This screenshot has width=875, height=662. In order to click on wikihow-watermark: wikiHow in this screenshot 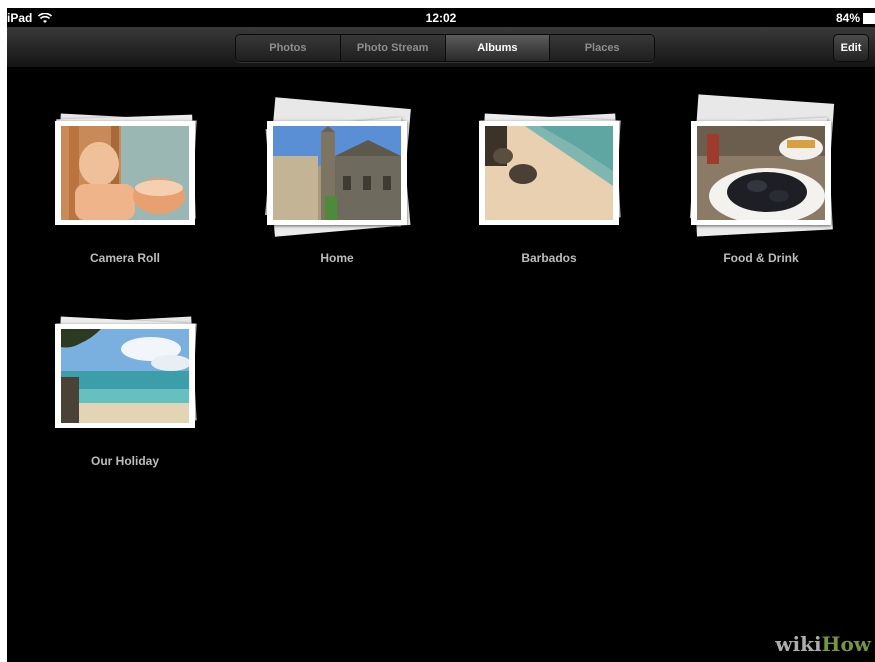, I will do `click(823, 644)`.